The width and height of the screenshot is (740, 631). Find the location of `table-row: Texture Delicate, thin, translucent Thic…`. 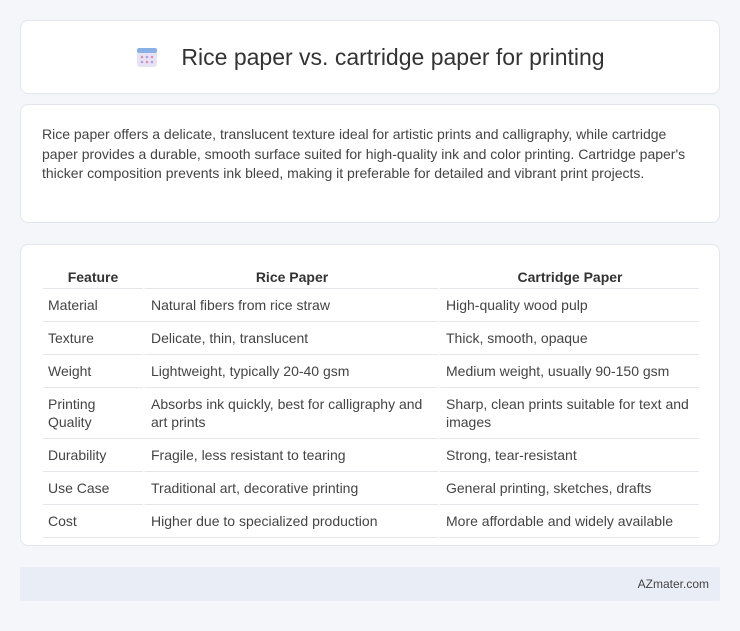

table-row: Texture Delicate, thin, translucent Thic… is located at coordinates (371, 338).